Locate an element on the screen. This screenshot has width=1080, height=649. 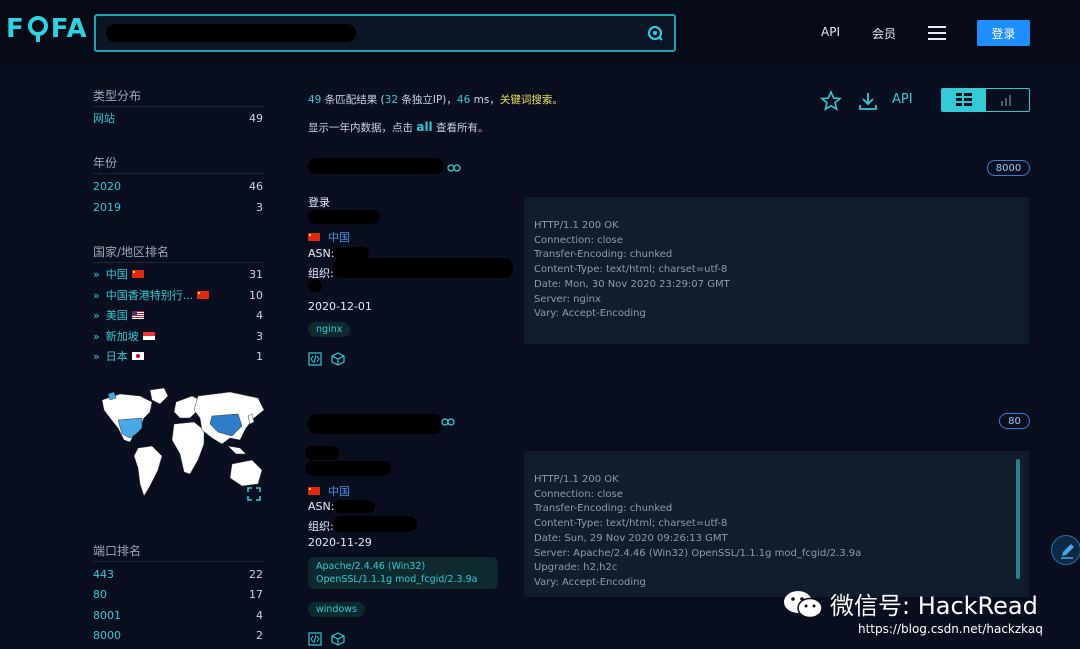
keyword-search-link: 关键词搜索。 is located at coordinates (531, 100).